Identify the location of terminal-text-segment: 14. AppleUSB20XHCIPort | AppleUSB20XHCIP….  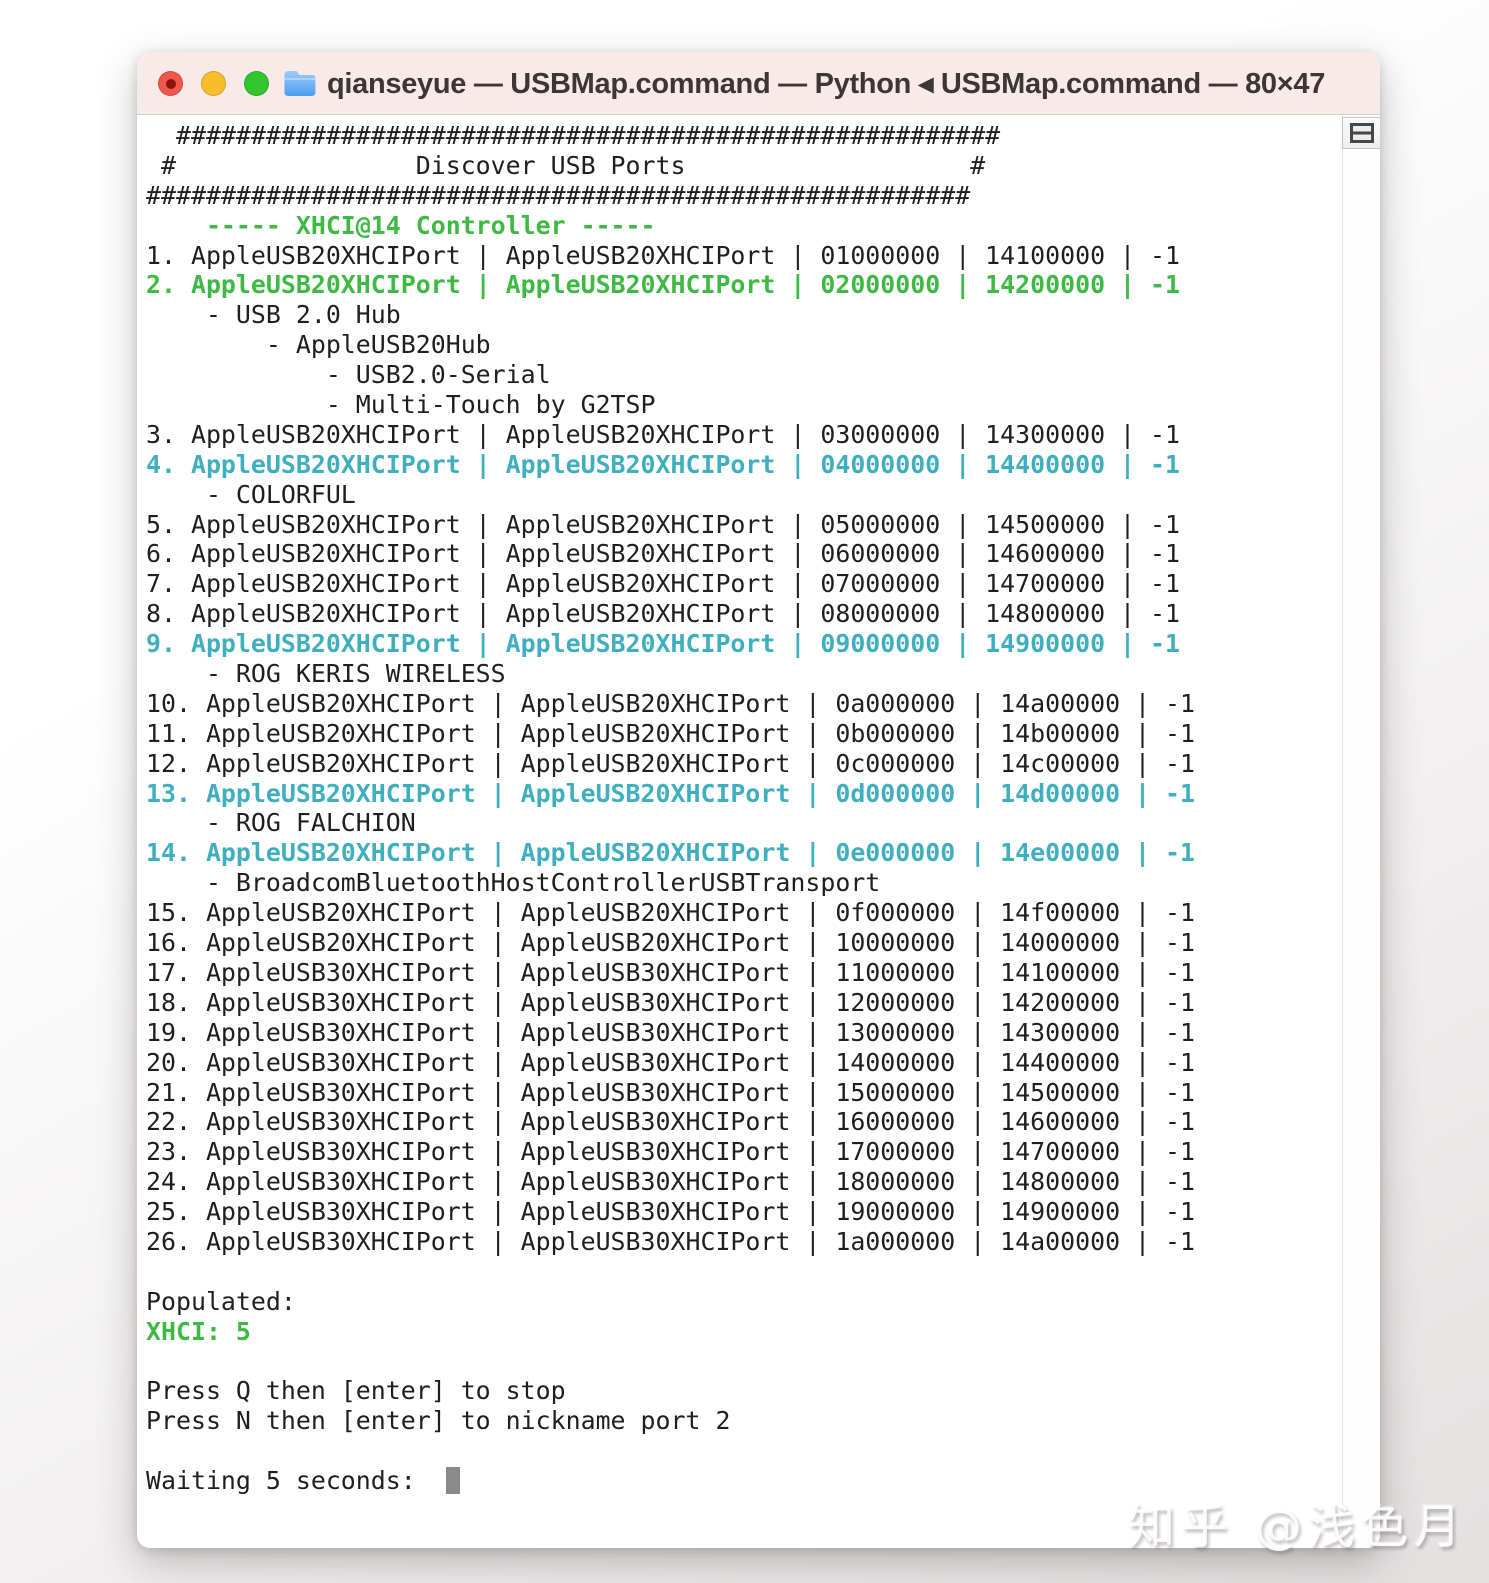
(670, 853).